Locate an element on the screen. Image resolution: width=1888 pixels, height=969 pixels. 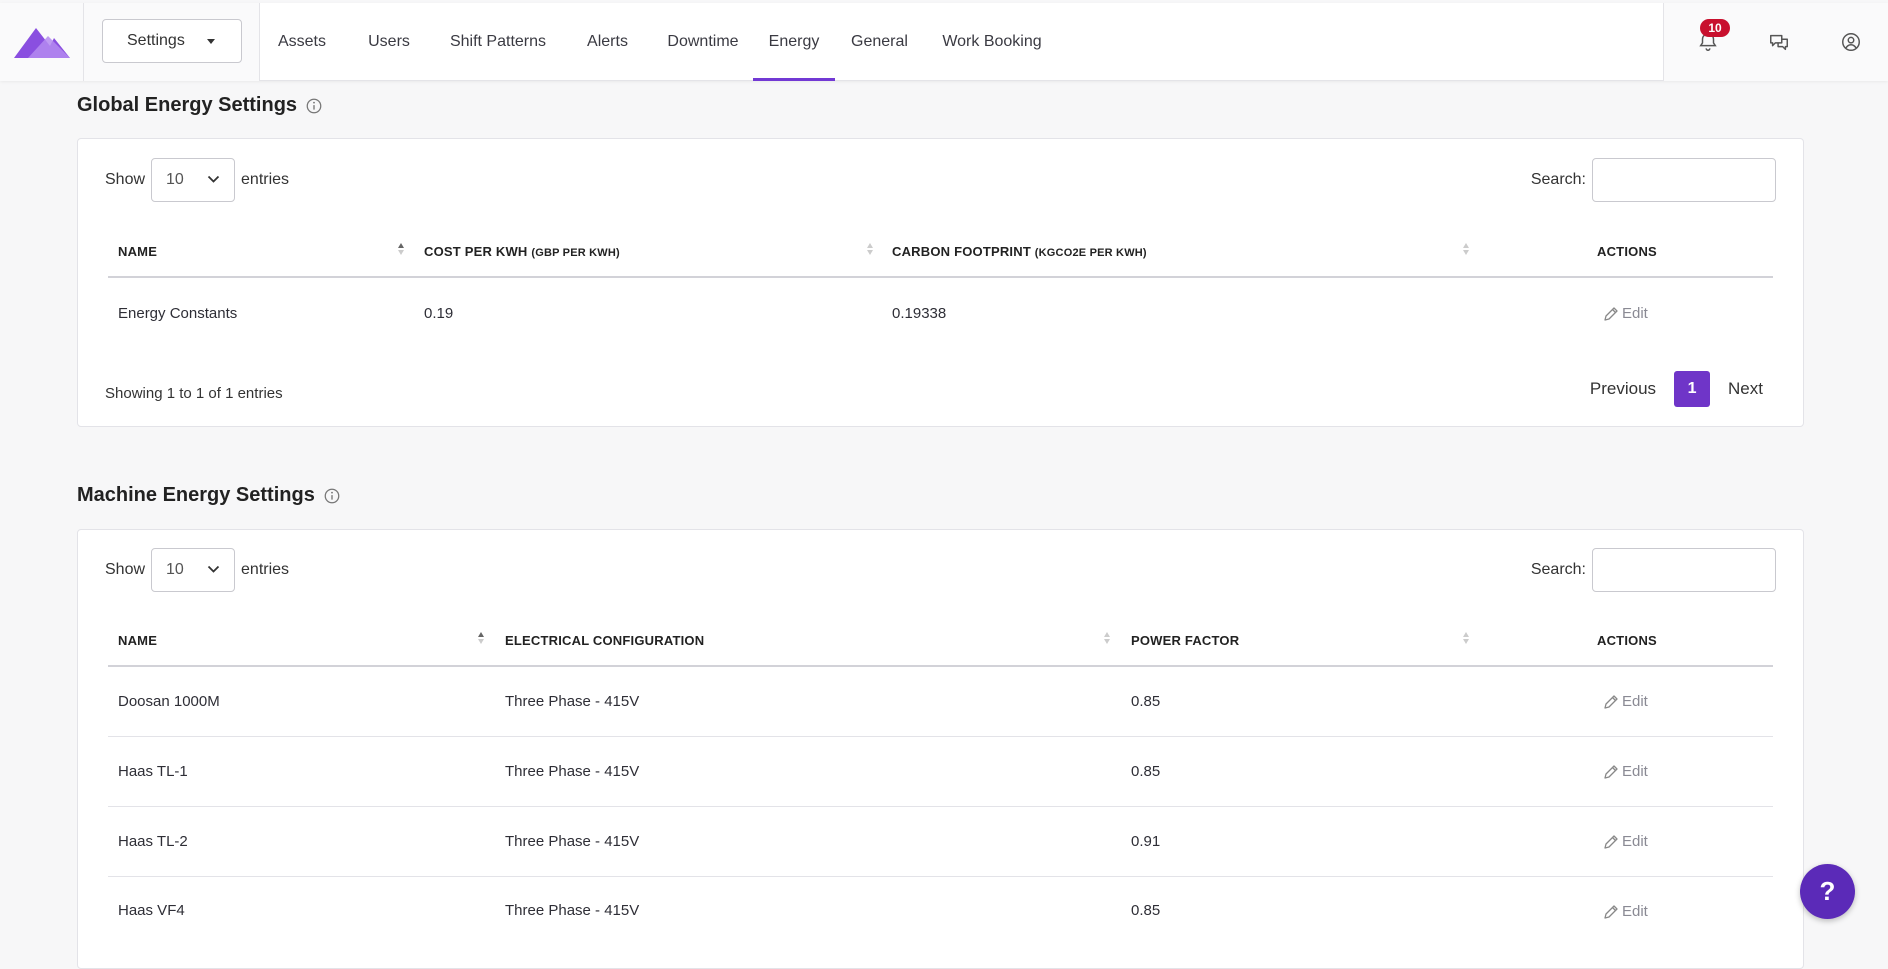
previous-page-button: Previous is located at coordinates (1623, 389).